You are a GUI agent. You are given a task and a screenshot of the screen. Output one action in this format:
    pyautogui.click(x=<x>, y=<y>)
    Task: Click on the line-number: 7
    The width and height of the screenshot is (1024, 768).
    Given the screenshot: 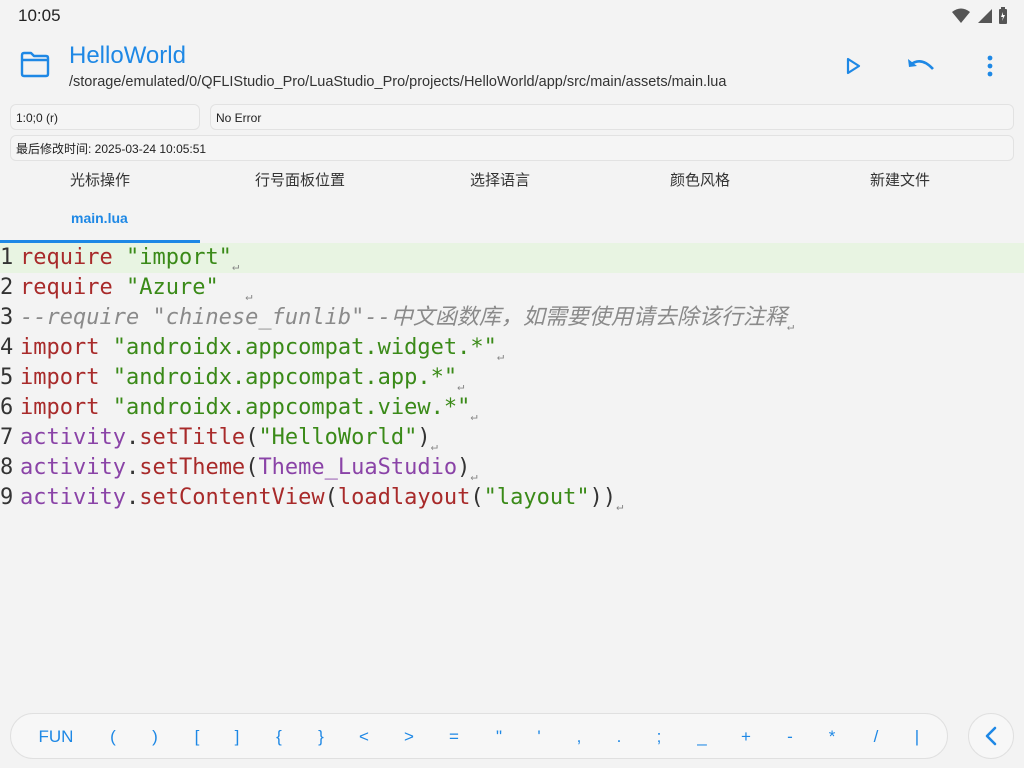 What is the action you would take?
    pyautogui.click(x=7, y=437)
    